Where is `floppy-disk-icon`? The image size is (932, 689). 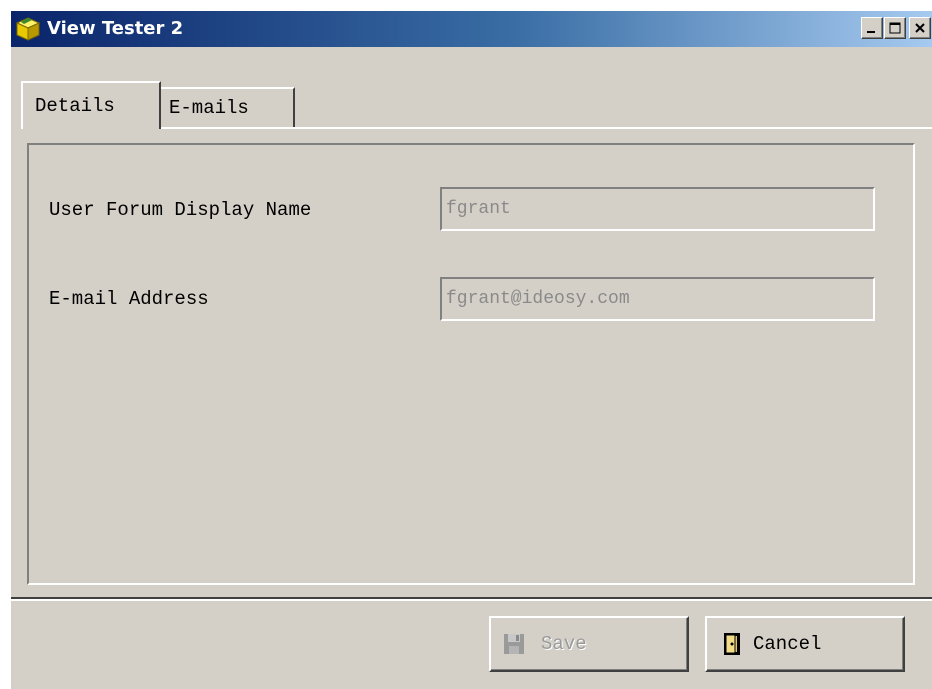
floppy-disk-icon is located at coordinates (514, 644).